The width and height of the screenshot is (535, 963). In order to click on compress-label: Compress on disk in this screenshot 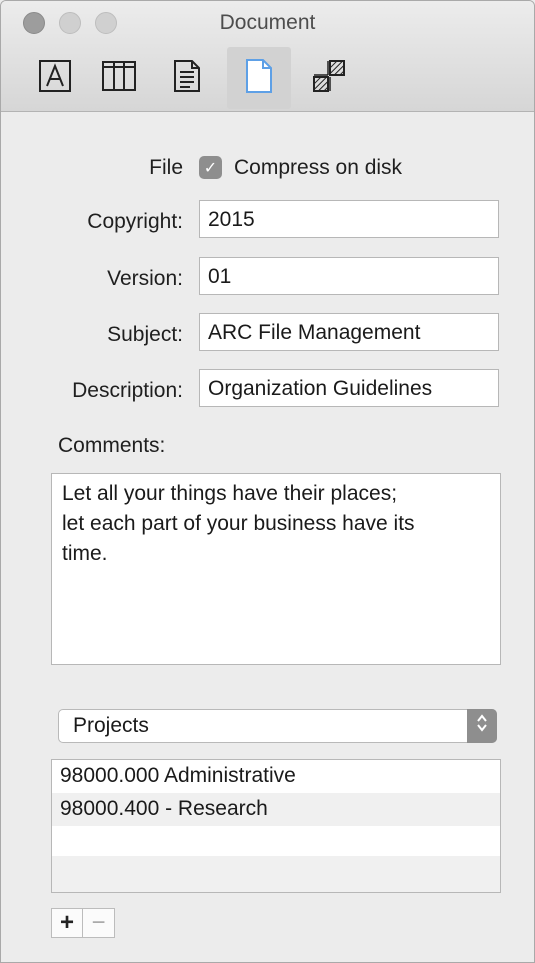, I will do `click(318, 168)`.